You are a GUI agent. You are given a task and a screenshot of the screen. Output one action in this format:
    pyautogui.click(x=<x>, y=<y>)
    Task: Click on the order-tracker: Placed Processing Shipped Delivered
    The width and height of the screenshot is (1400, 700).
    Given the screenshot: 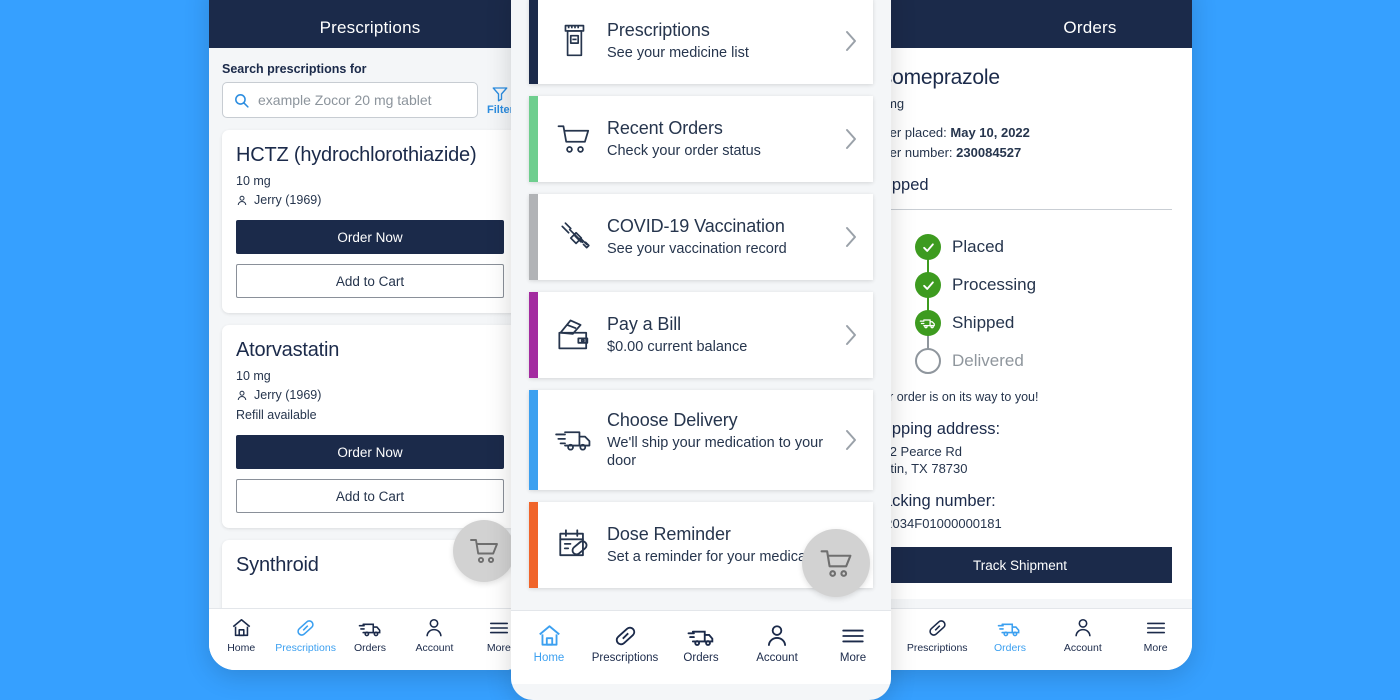 What is the action you would take?
    pyautogui.click(x=1020, y=298)
    